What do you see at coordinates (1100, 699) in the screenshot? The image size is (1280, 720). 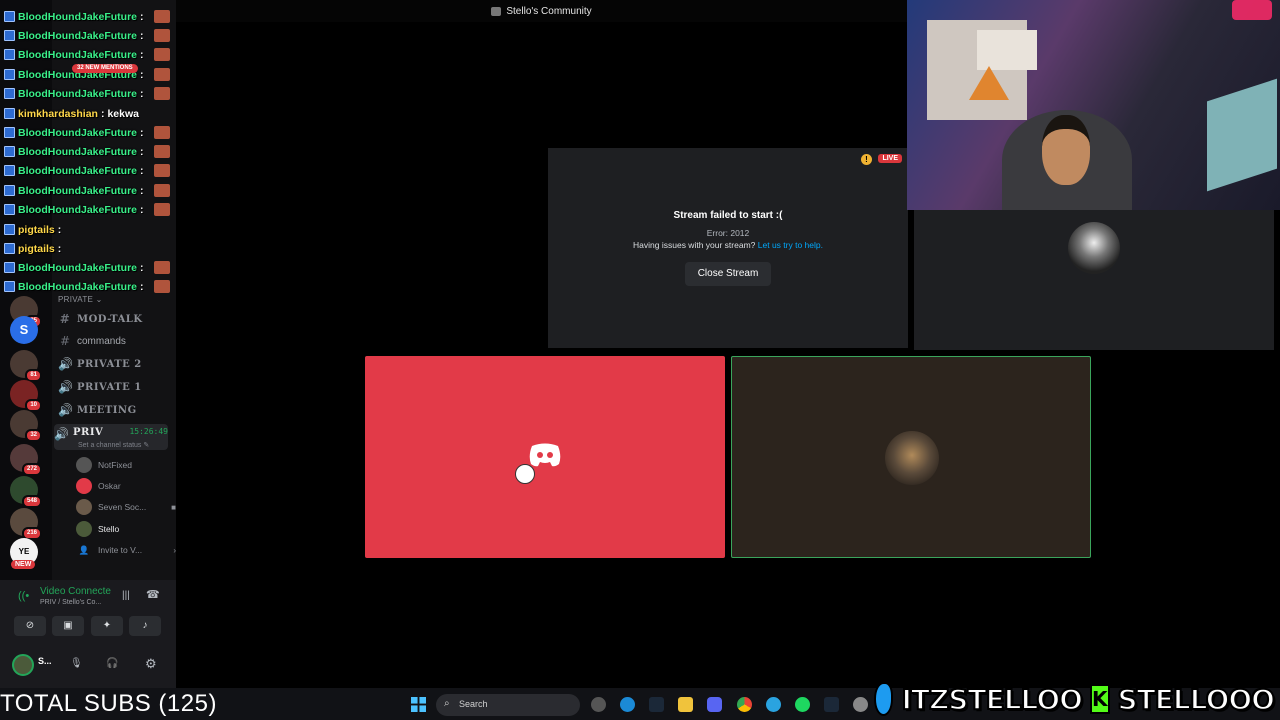 I see `kick-icon: K` at bounding box center [1100, 699].